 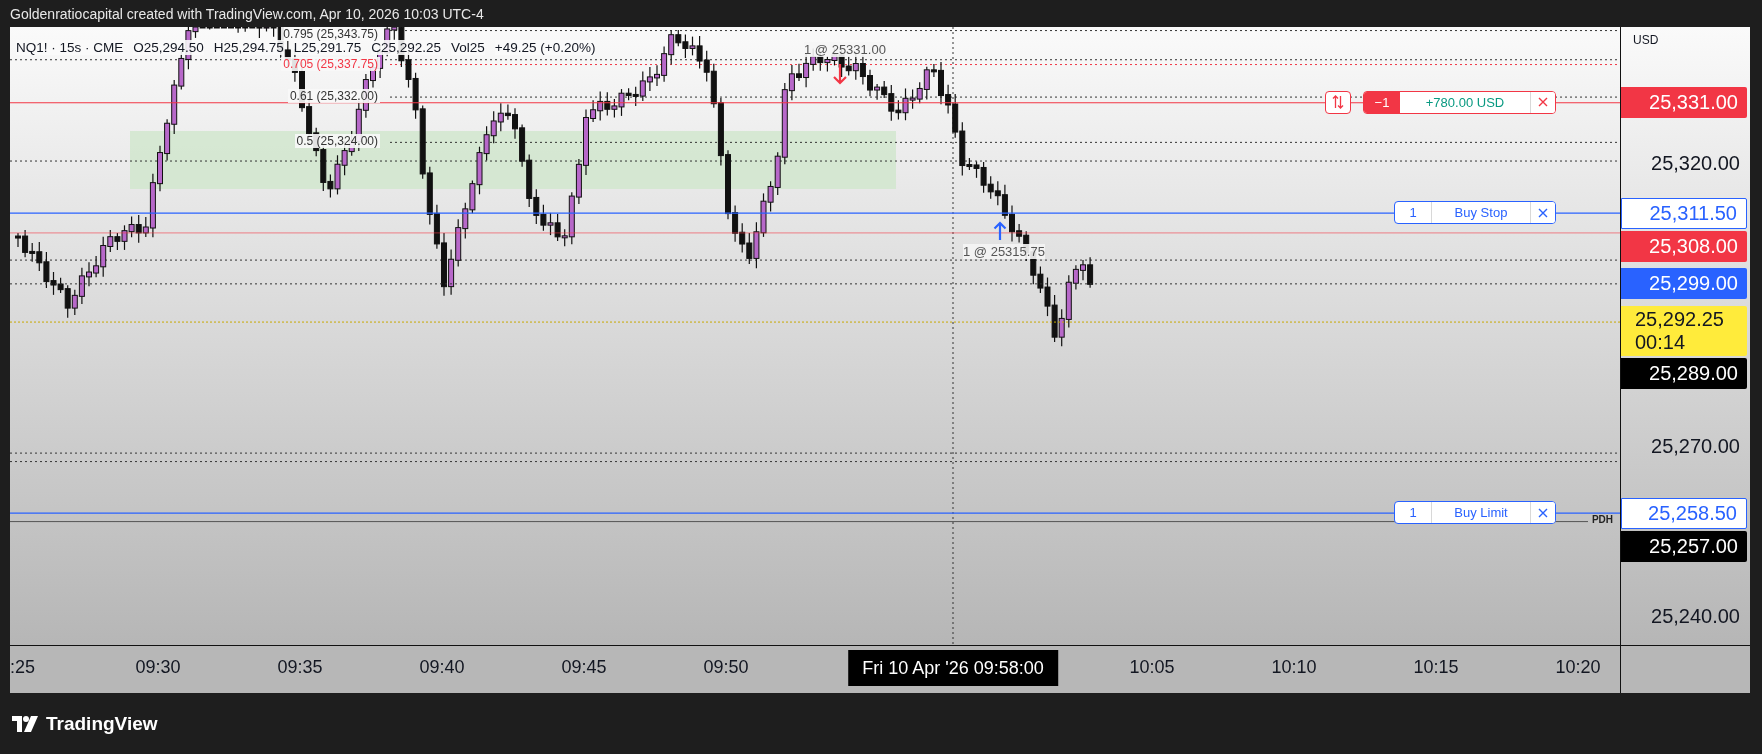 I want to click on countdown-timer: 00:14, so click(x=1660, y=343).